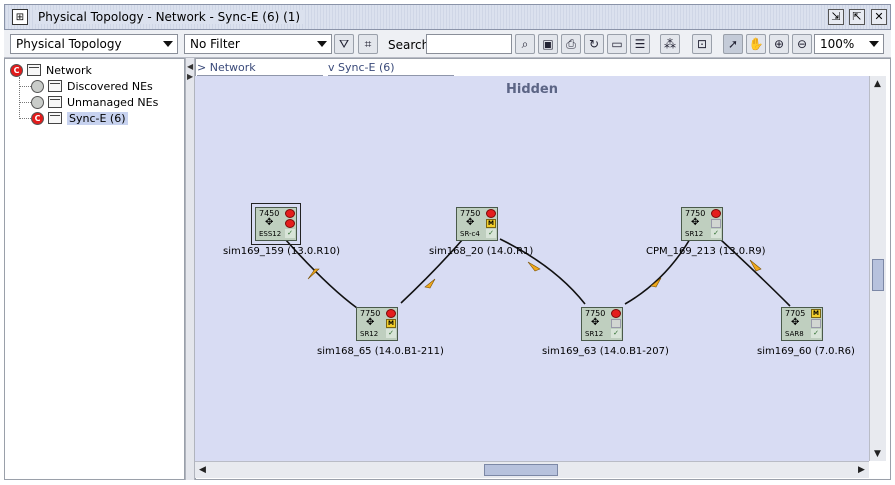 The image size is (895, 485). I want to click on scroll-down-icon: ▼, so click(877, 453).